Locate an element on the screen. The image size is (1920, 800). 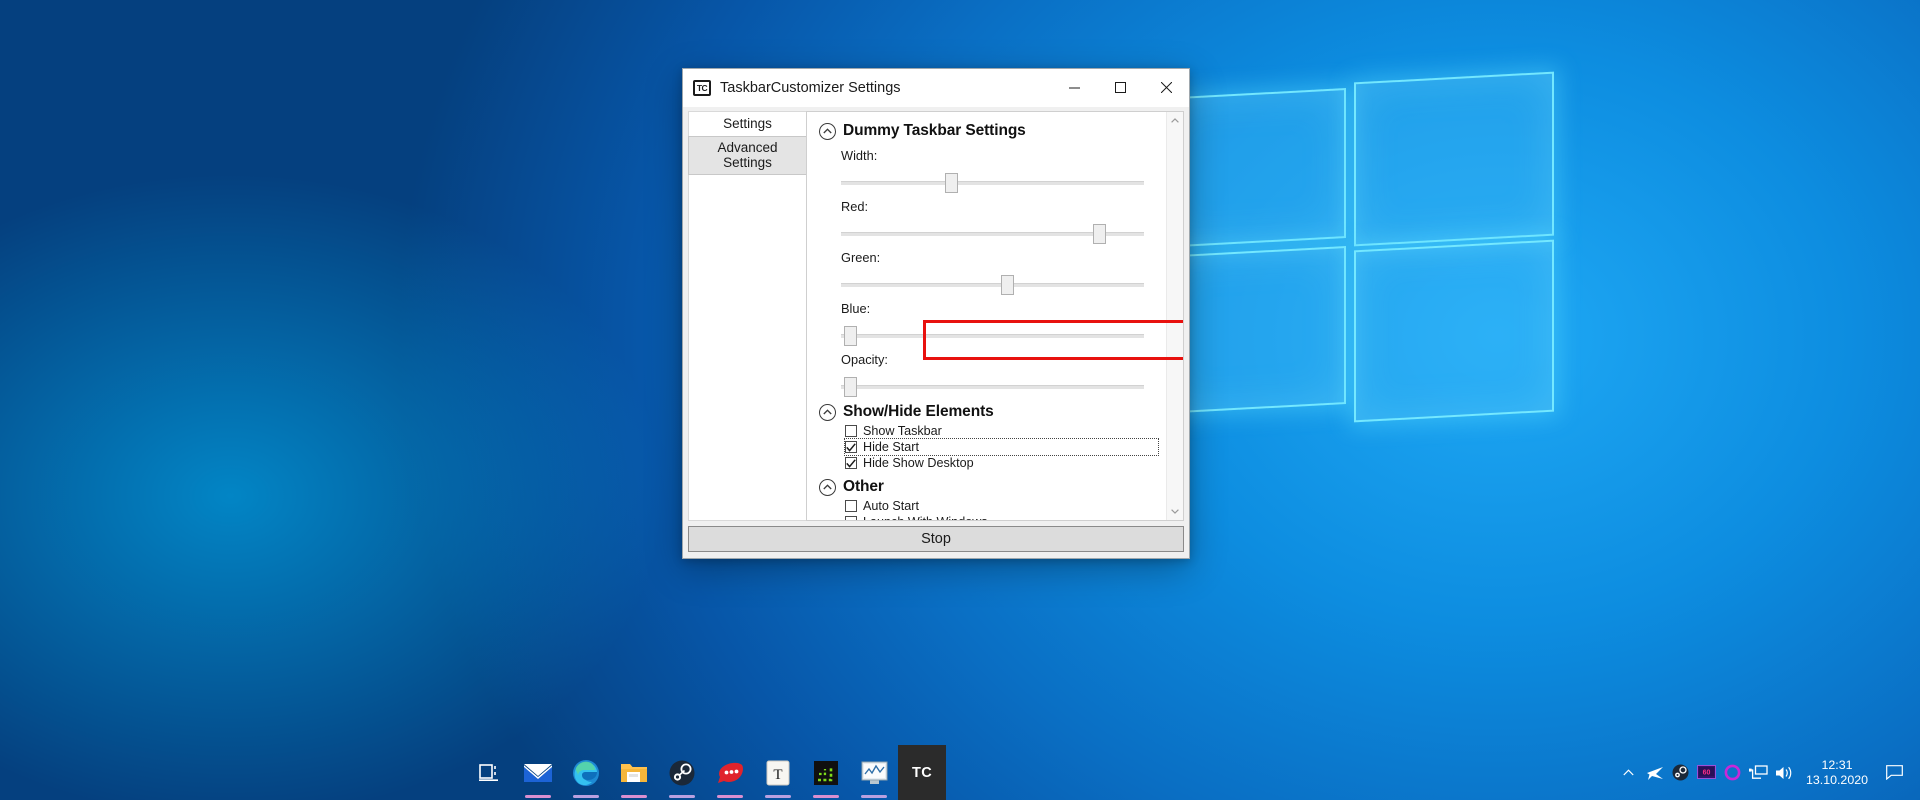
section-title: Dummy Taskbar Settings is located at coordinates (934, 130).